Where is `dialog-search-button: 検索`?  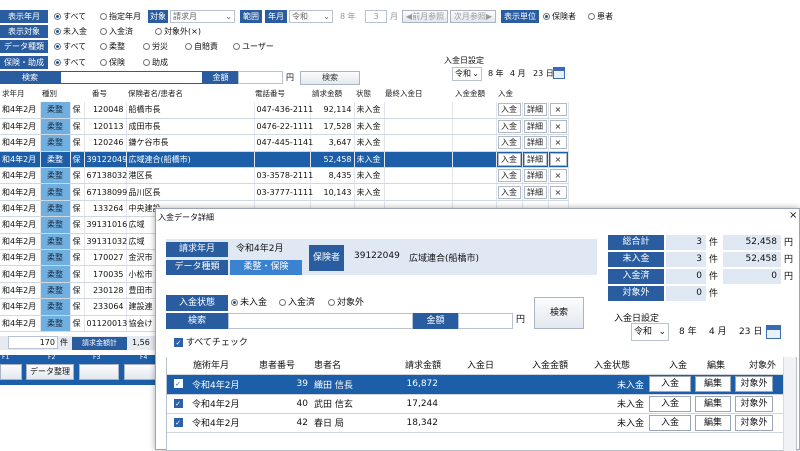 dialog-search-button: 検索 is located at coordinates (559, 313).